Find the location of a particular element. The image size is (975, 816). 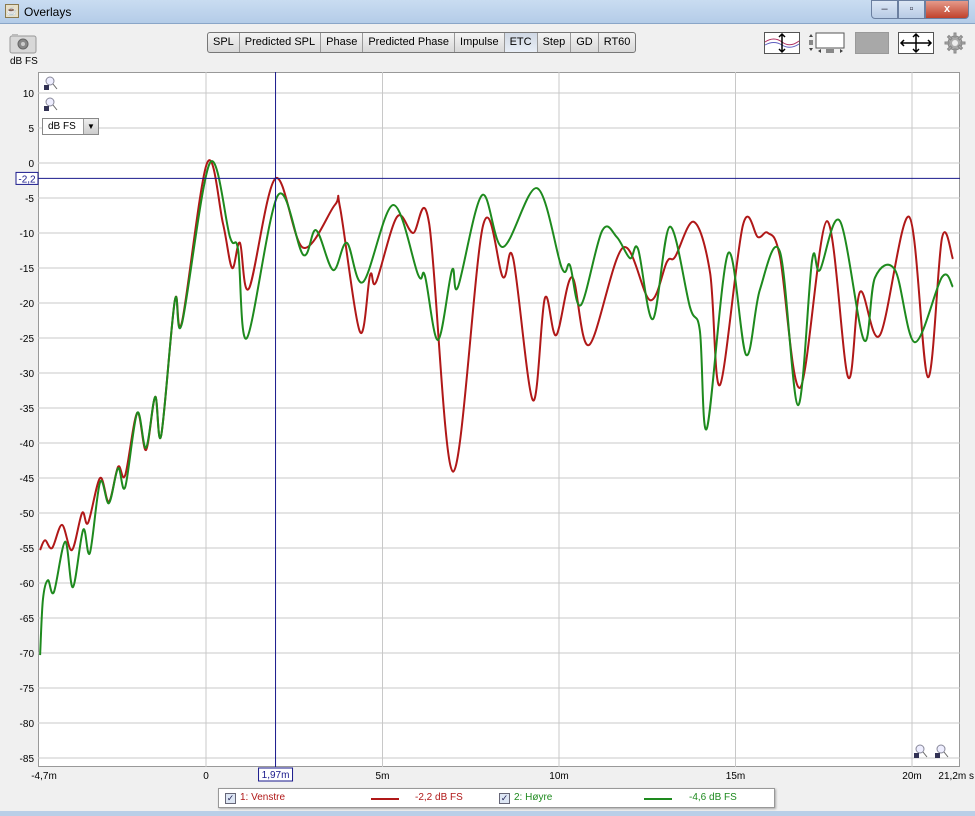

chevron-down-icon: ▼ is located at coordinates (90, 126).